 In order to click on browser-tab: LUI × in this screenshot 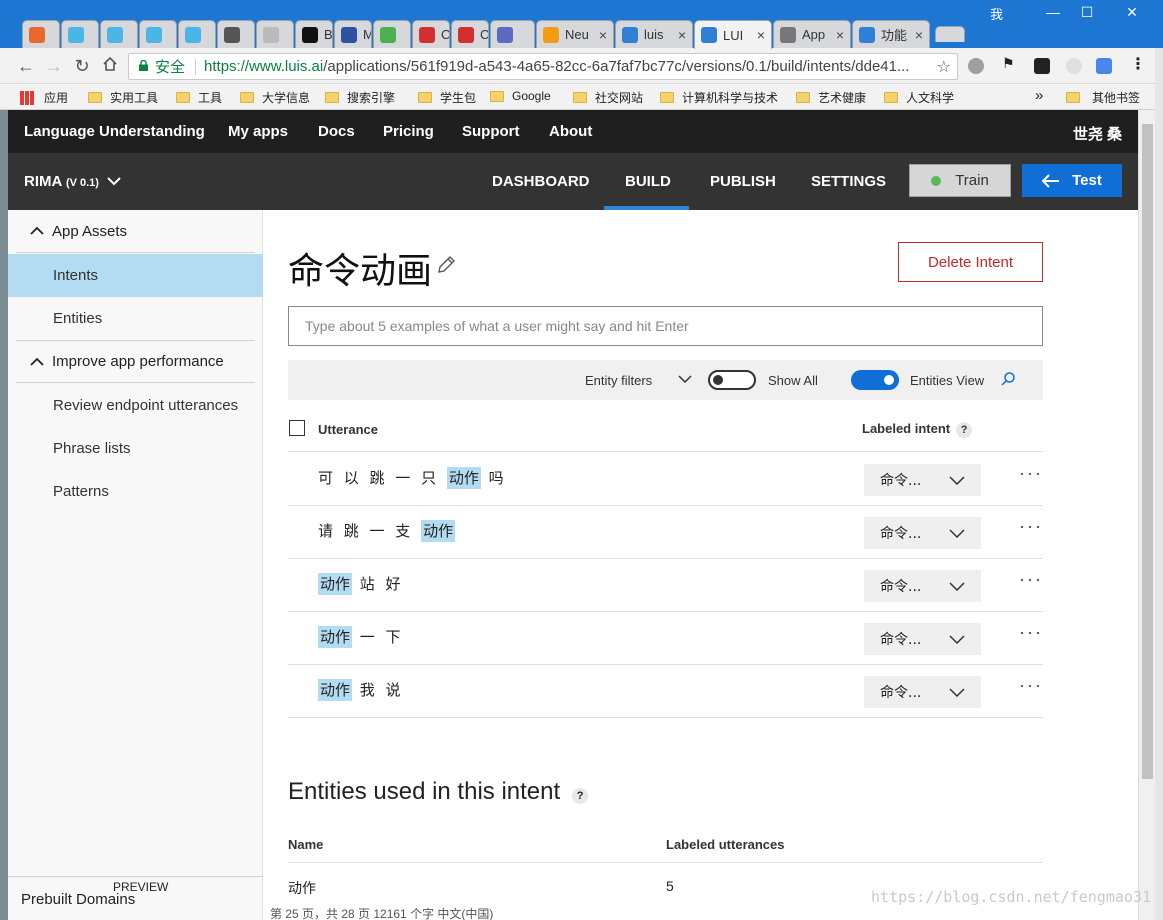, I will do `click(733, 34)`.